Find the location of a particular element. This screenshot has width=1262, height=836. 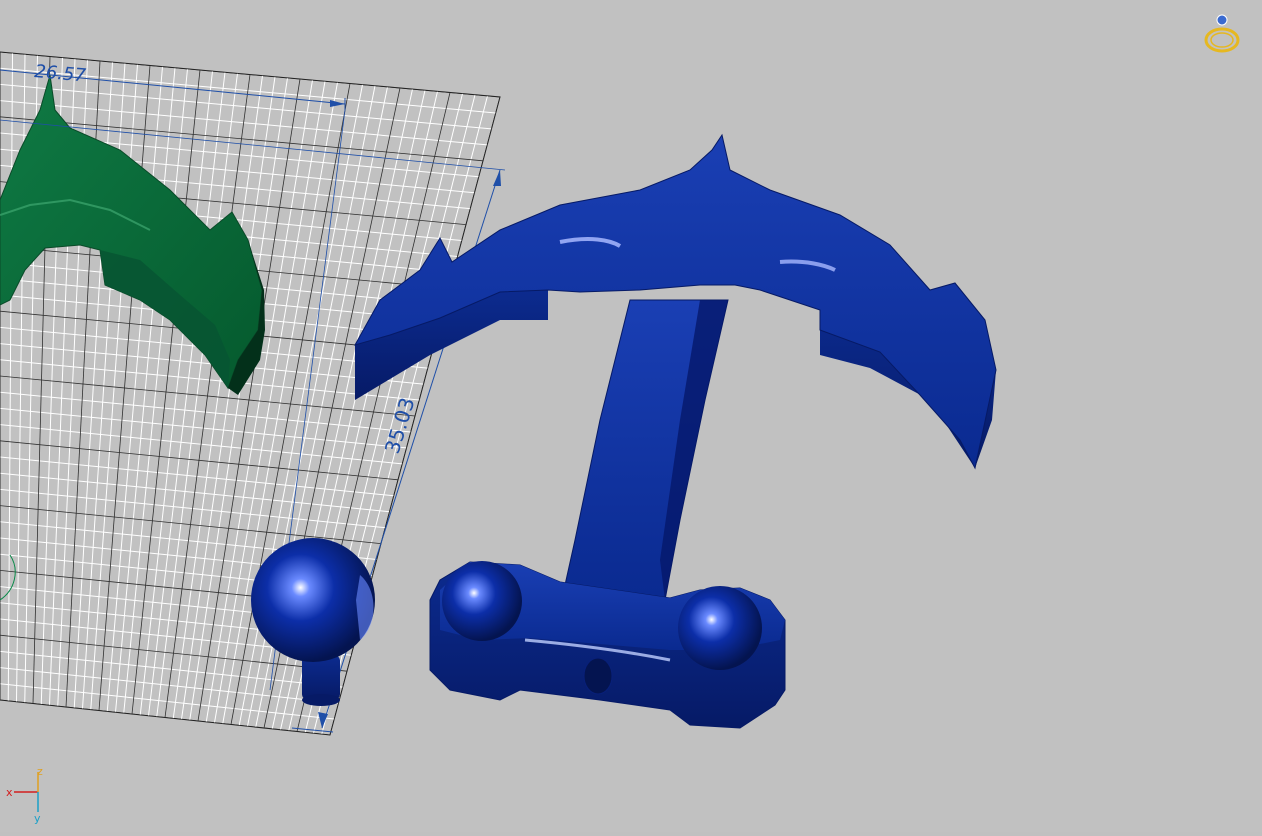

orbit-ring-icon is located at coordinates (1222, 33).